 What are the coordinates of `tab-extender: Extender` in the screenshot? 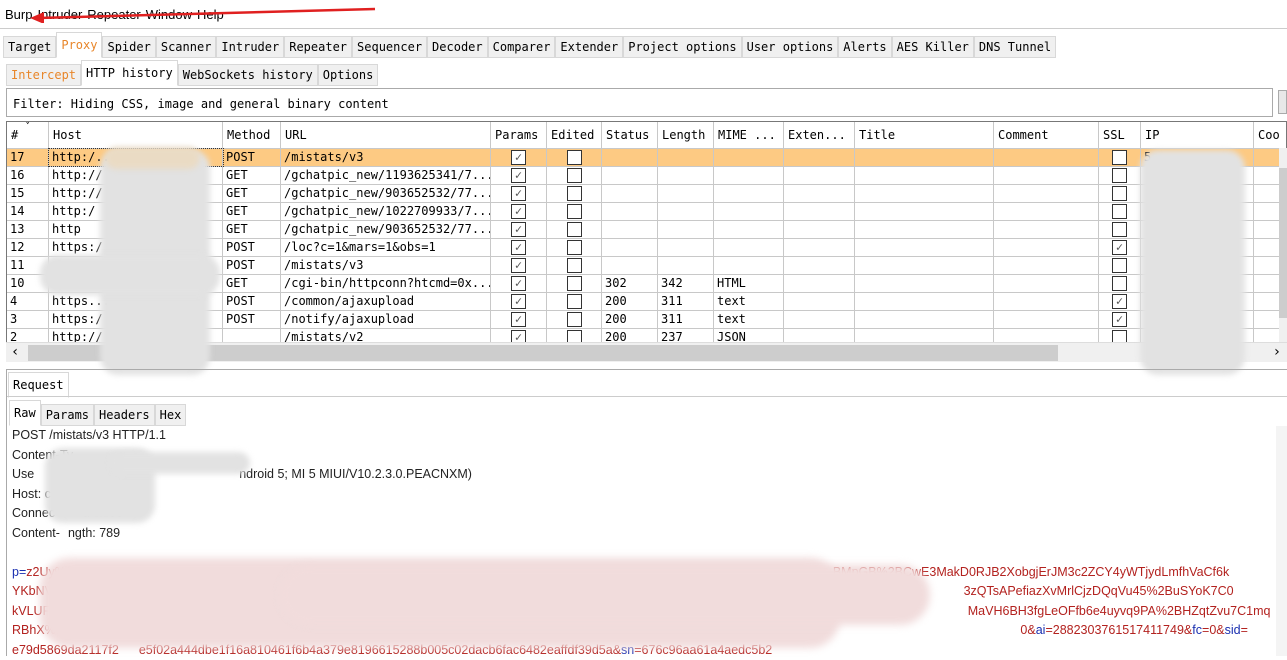 It's located at (589, 47).